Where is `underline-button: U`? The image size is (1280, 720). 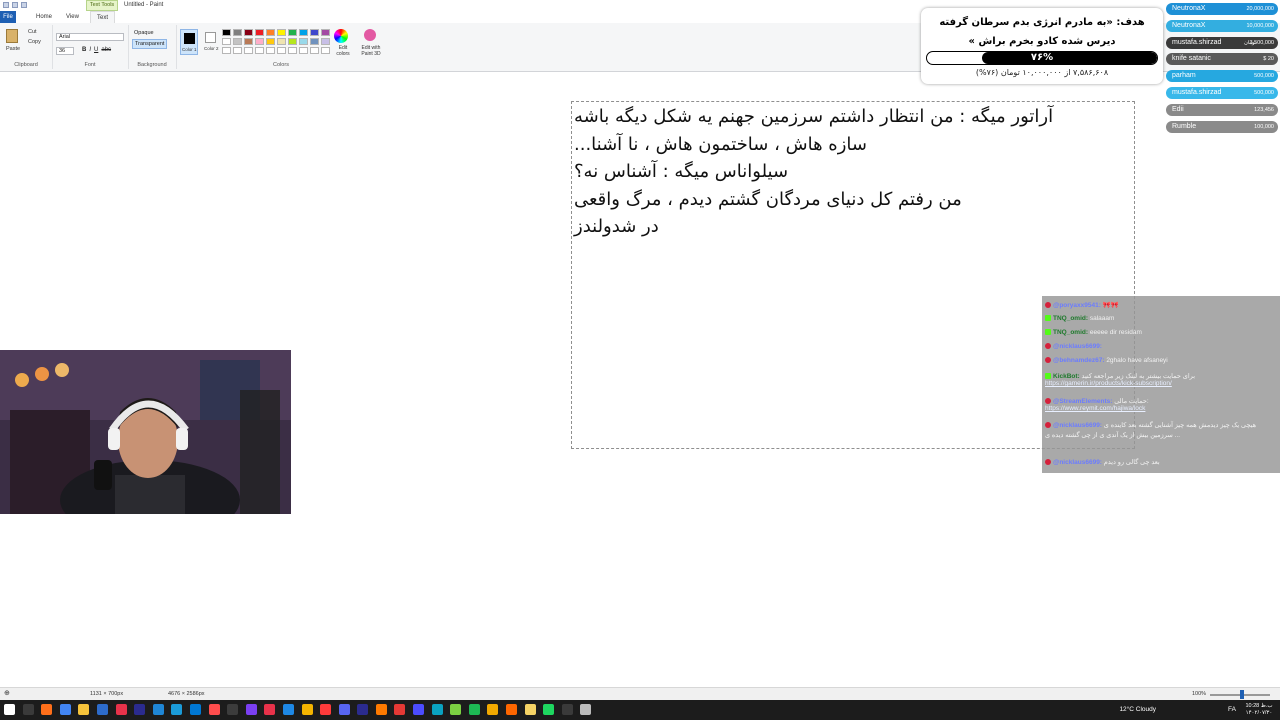 underline-button: U is located at coordinates (96, 50).